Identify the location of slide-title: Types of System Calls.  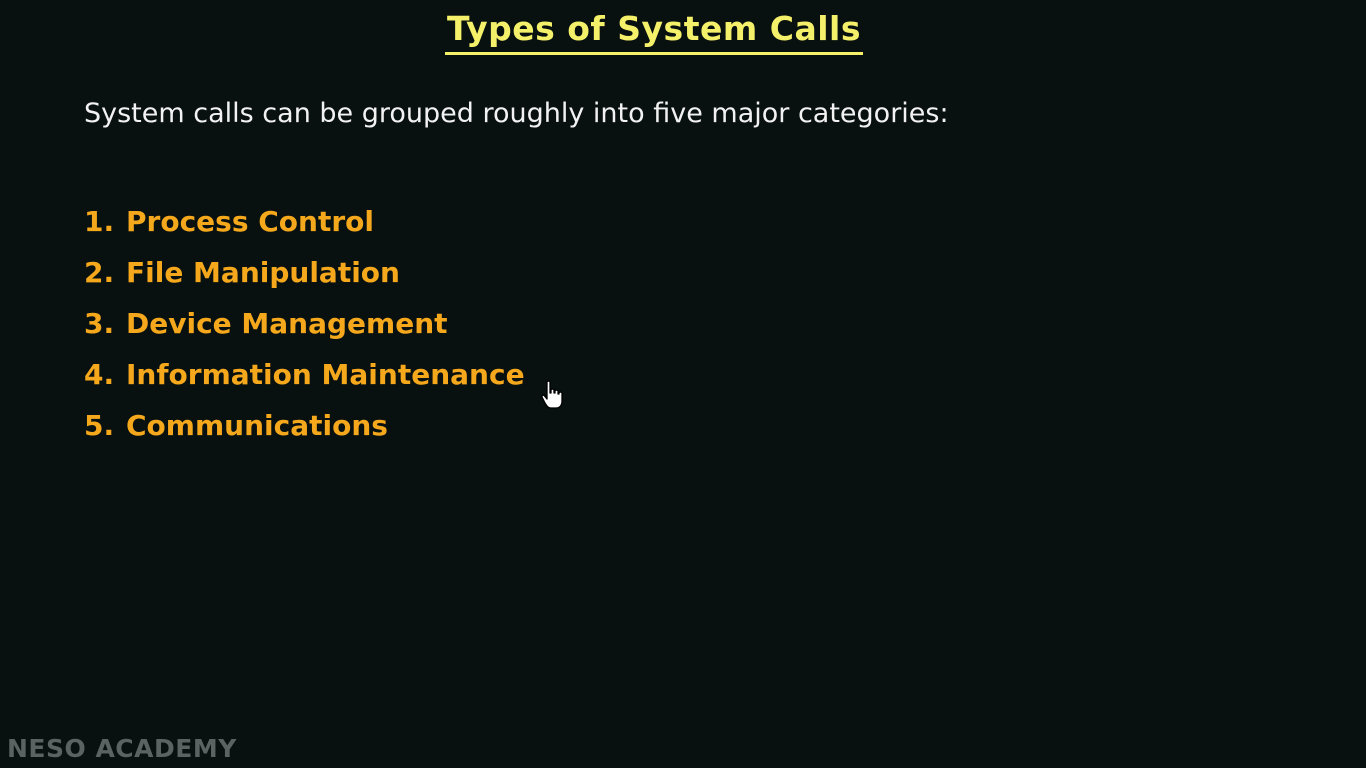
(654, 31).